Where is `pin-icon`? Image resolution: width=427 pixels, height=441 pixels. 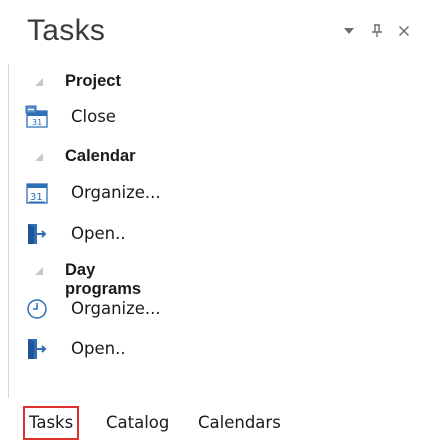 pin-icon is located at coordinates (377, 30).